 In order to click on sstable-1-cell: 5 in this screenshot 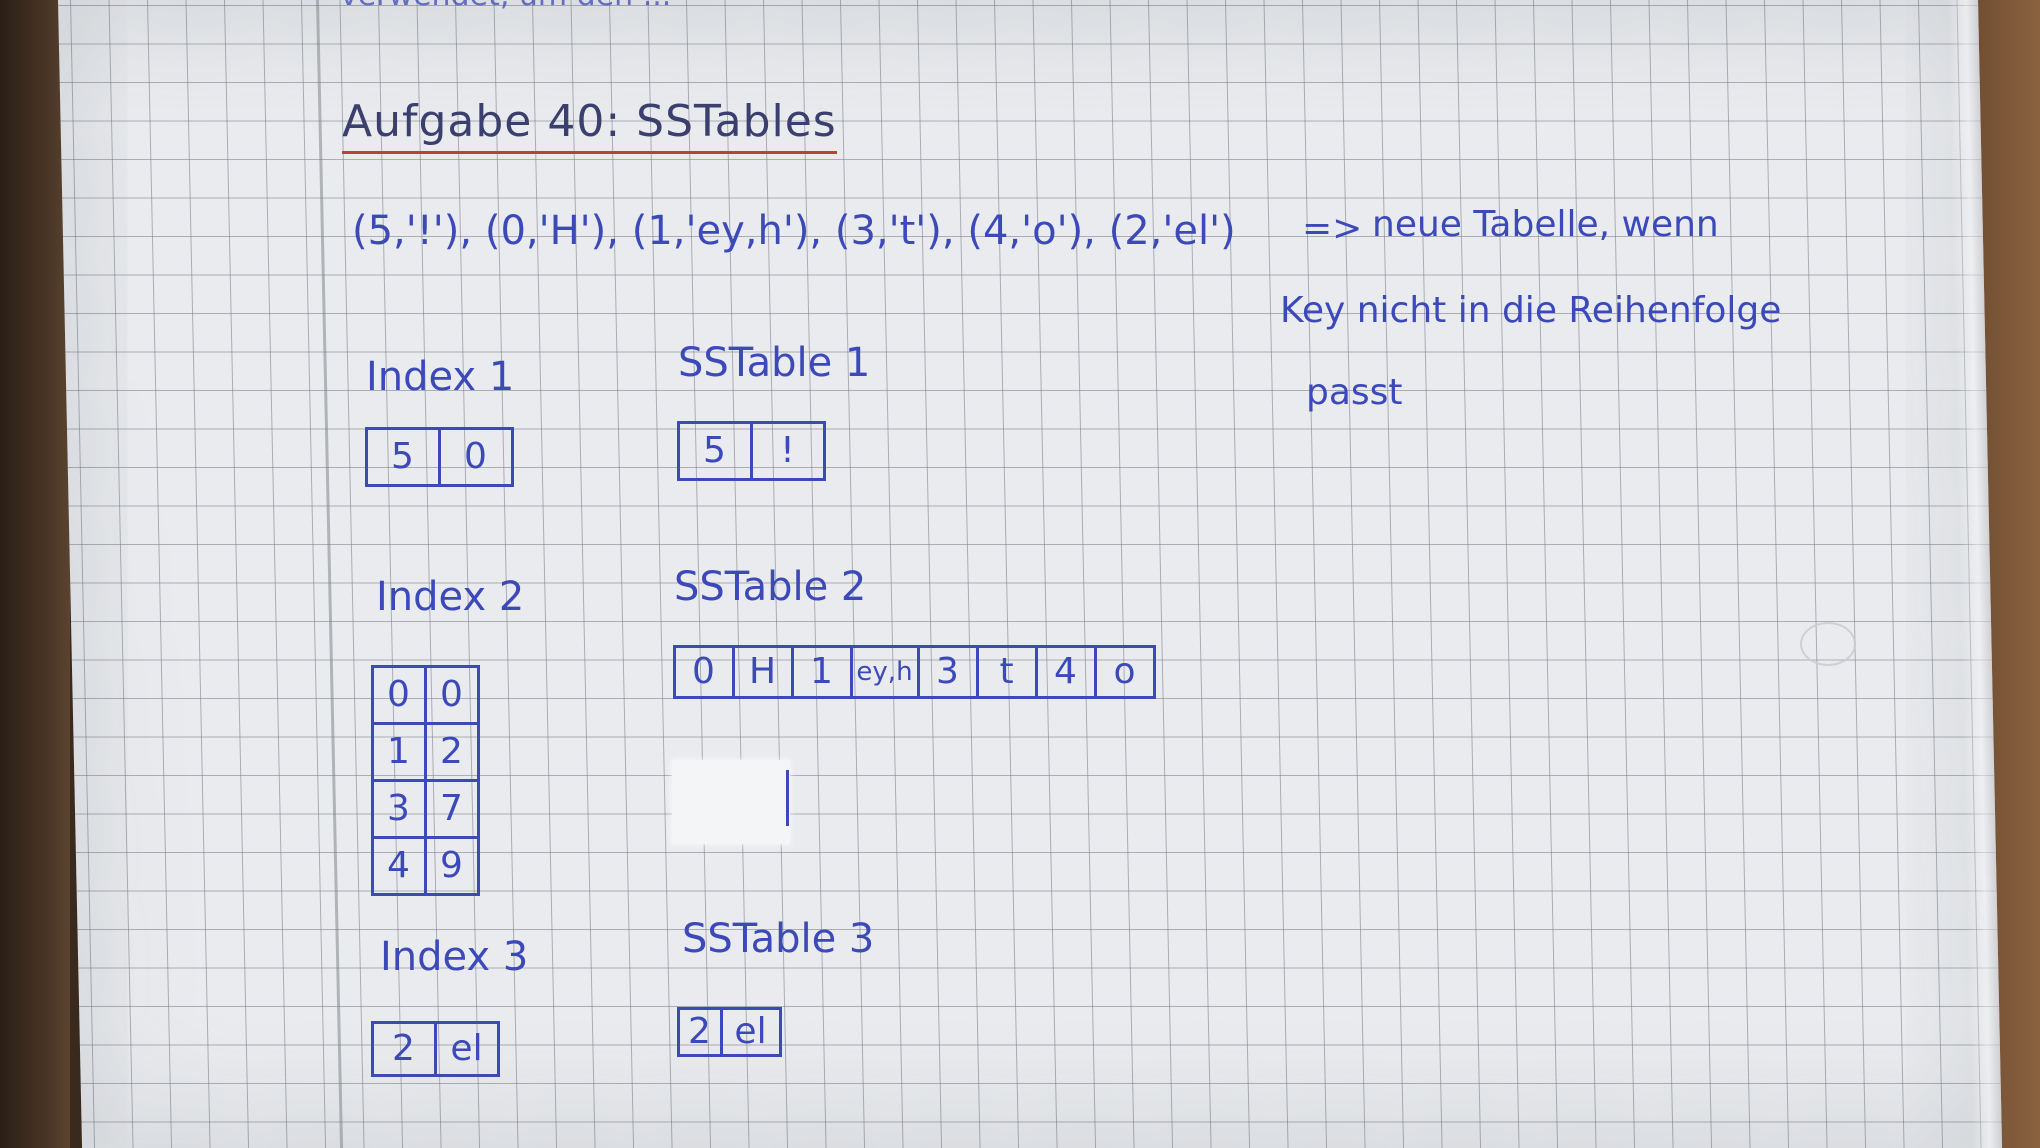, I will do `click(714, 450)`.